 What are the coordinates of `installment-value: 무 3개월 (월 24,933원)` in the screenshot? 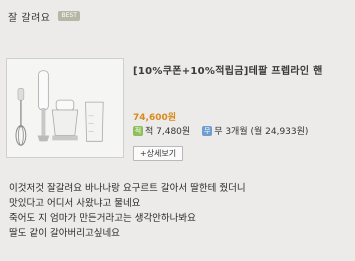 It's located at (261, 132).